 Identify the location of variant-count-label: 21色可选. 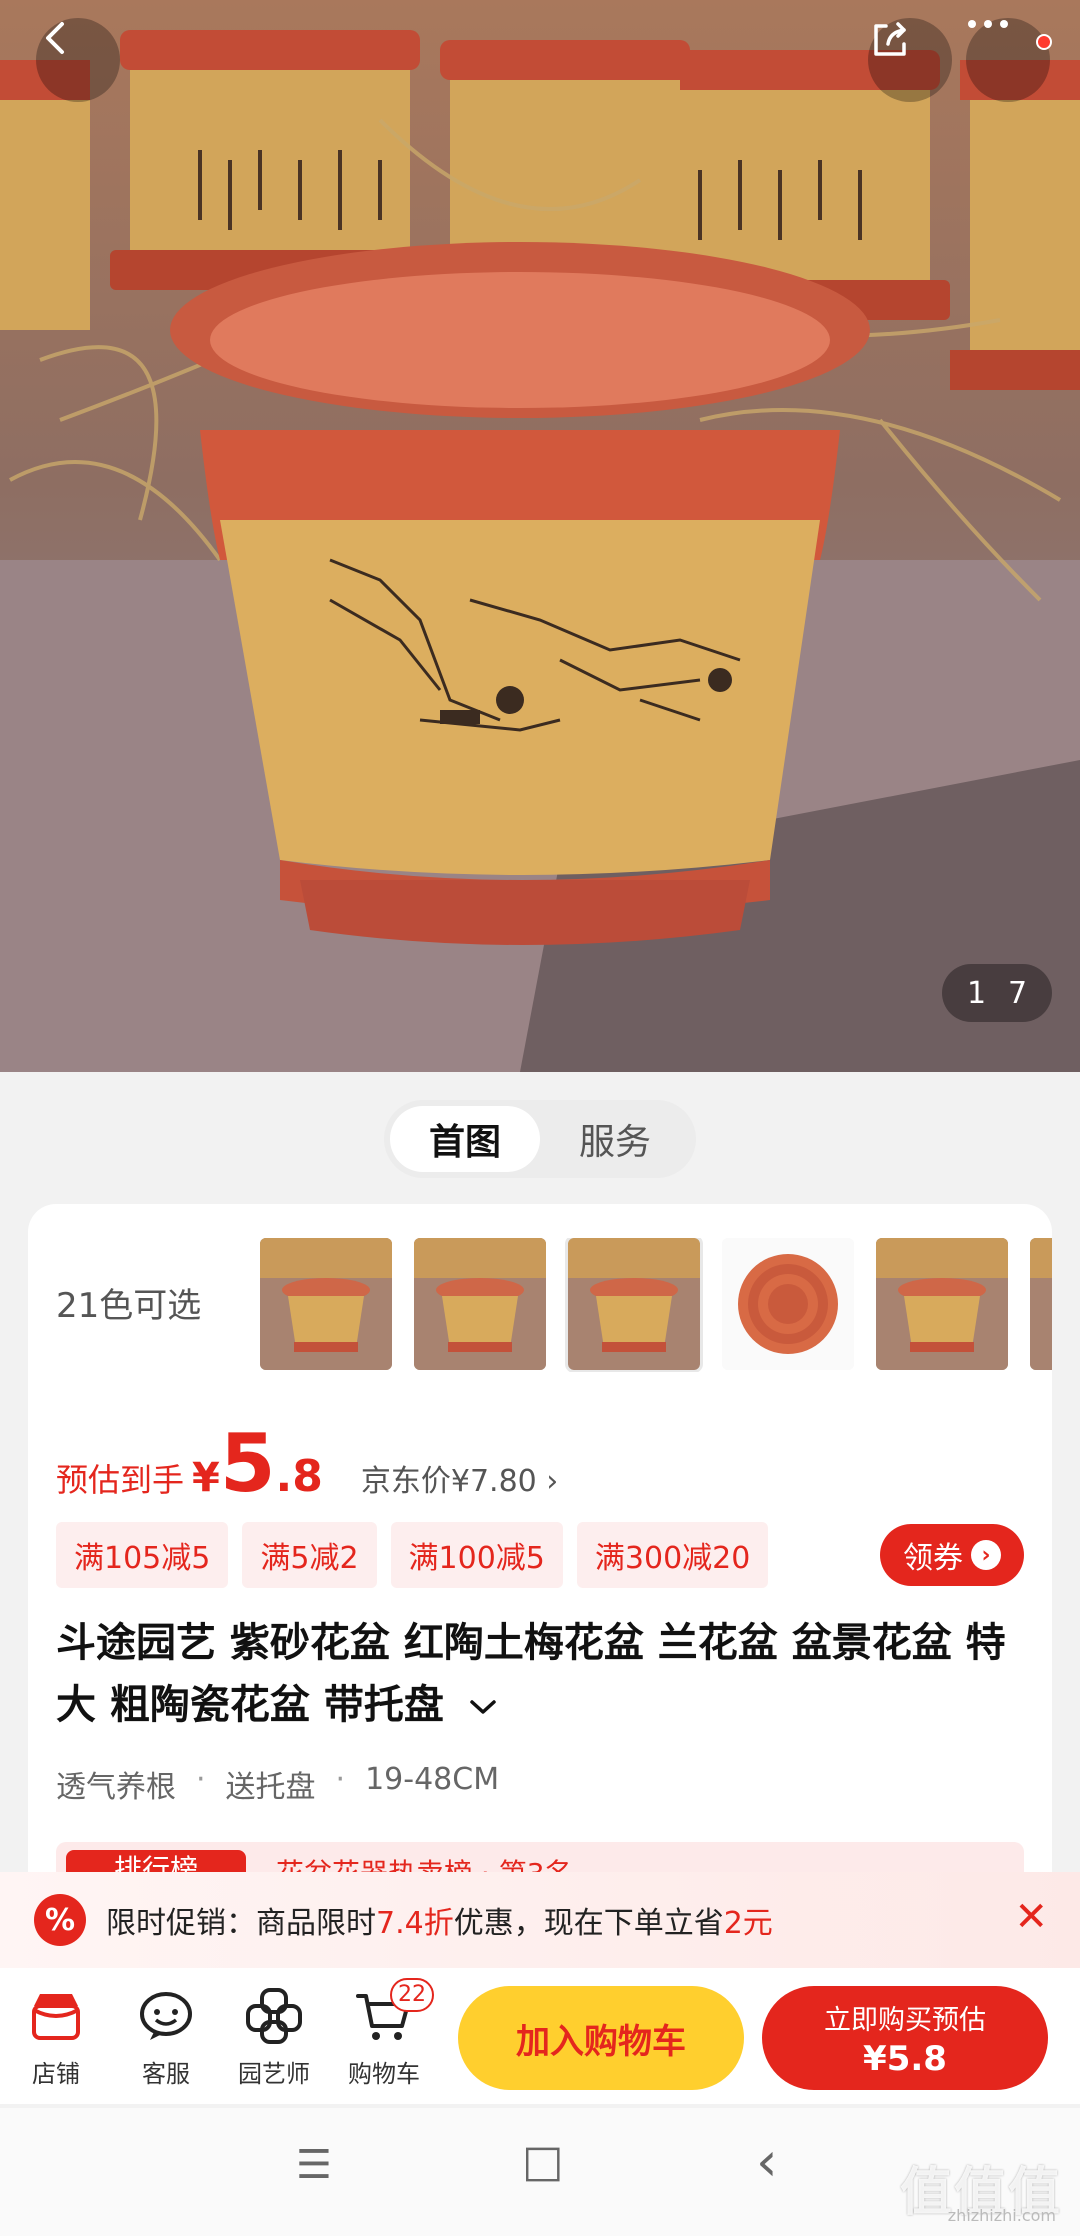
(128, 1302).